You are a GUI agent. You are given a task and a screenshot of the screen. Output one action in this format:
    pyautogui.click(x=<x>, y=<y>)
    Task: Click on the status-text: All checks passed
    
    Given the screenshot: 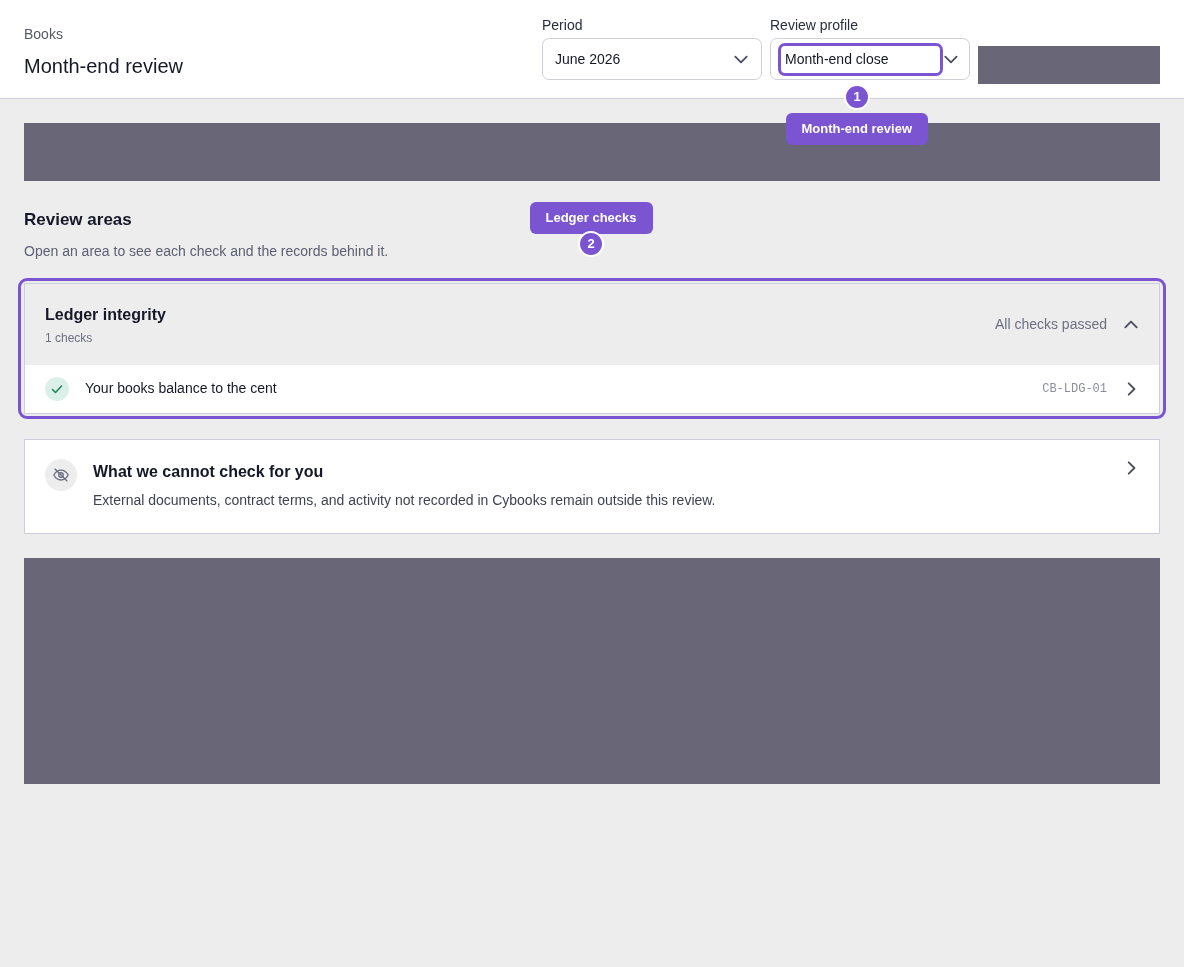 What is the action you would take?
    pyautogui.click(x=1050, y=324)
    